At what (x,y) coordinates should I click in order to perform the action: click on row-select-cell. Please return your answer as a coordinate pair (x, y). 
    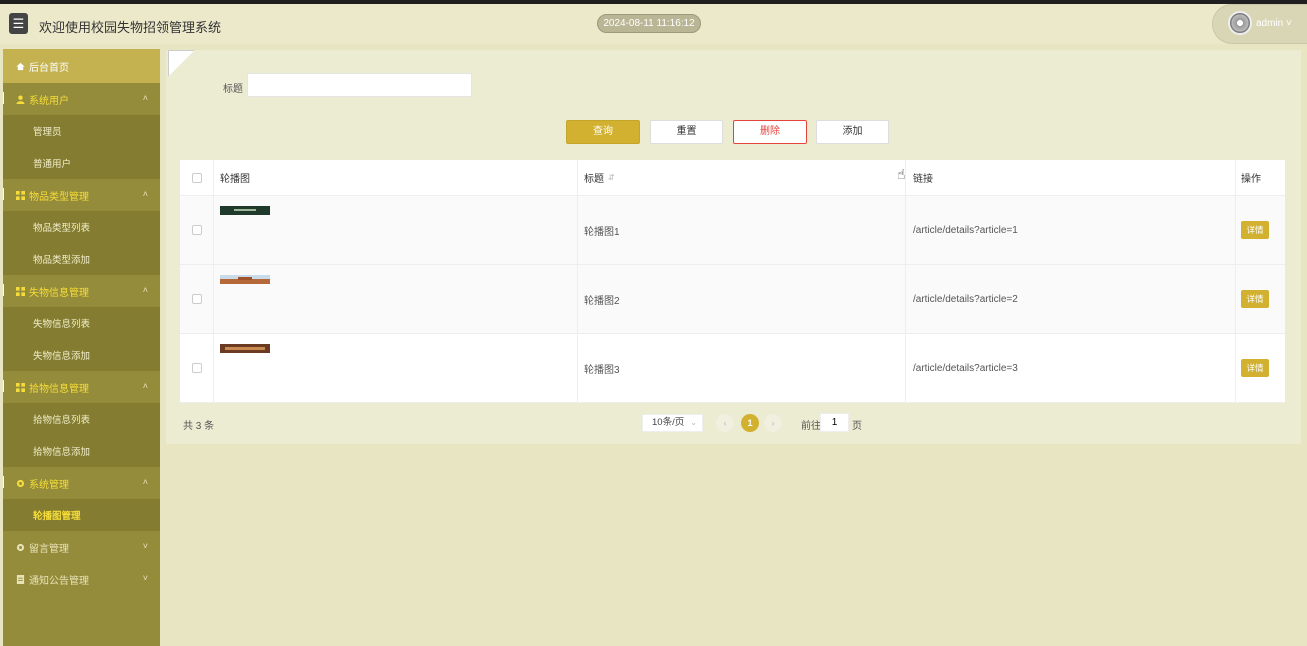
    Looking at the image, I should click on (197, 299).